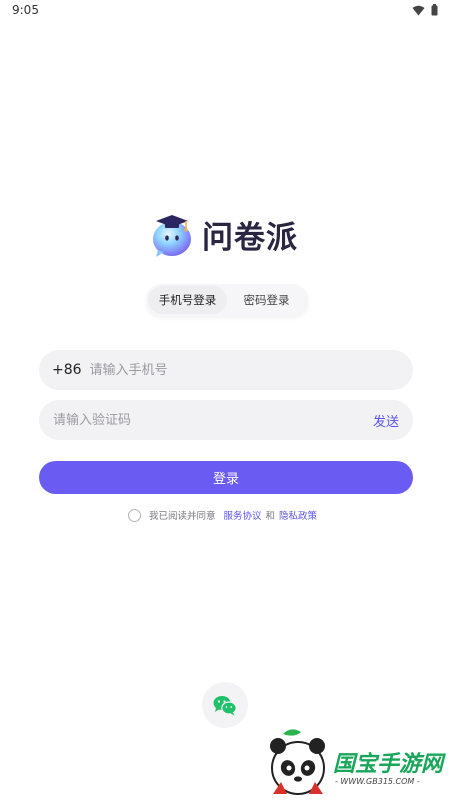 Image resolution: width=450 pixels, height=800 pixels. Describe the element at coordinates (25, 10) in the screenshot. I see `status-time: 9:05` at that location.